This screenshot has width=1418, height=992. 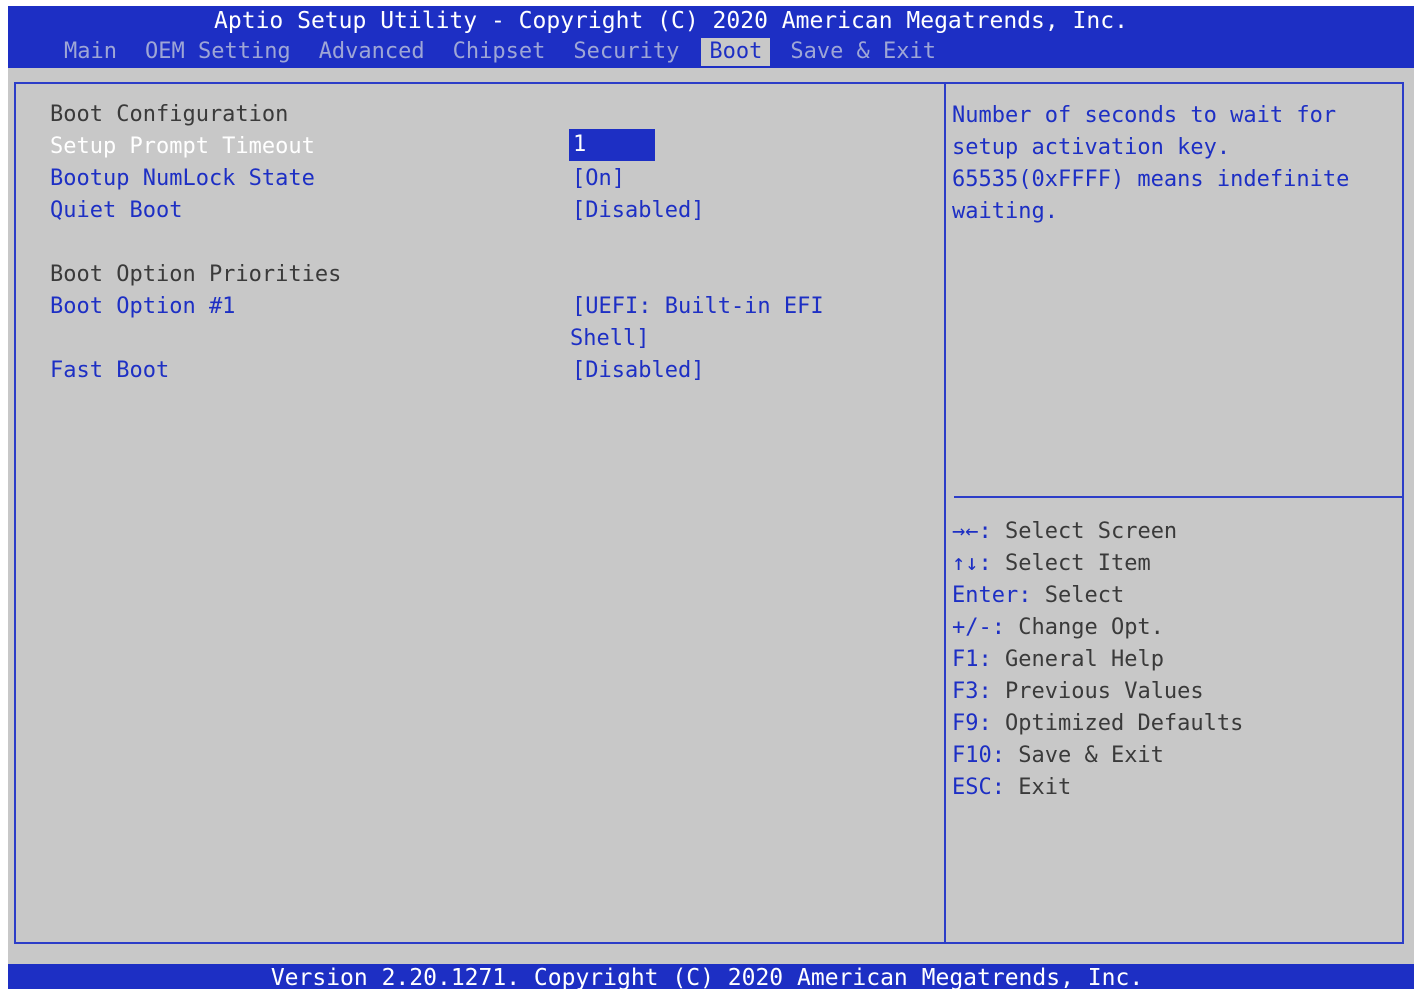 I want to click on key-hint-f9: F9: Optimized Defaults, so click(x=1098, y=723).